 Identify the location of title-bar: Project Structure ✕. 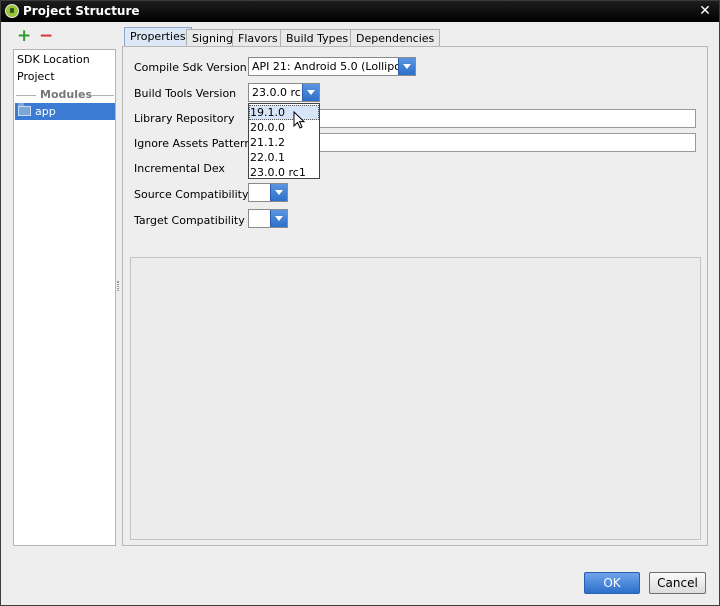
(360, 11).